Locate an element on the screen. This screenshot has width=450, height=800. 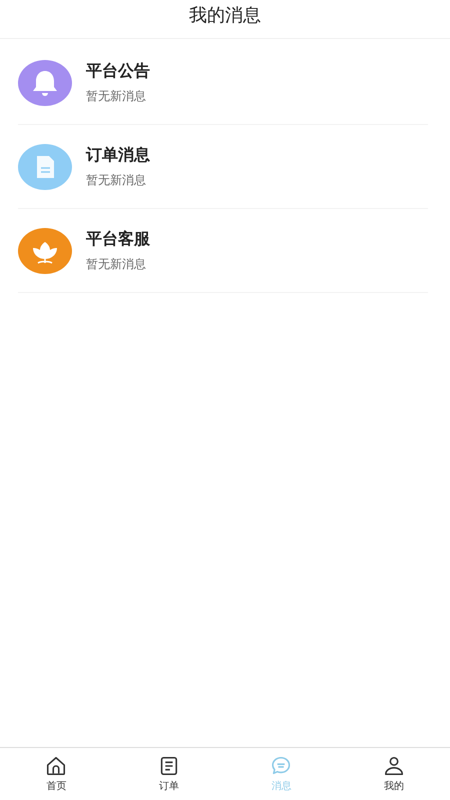
message-title: 平台客服 is located at coordinates (118, 239).